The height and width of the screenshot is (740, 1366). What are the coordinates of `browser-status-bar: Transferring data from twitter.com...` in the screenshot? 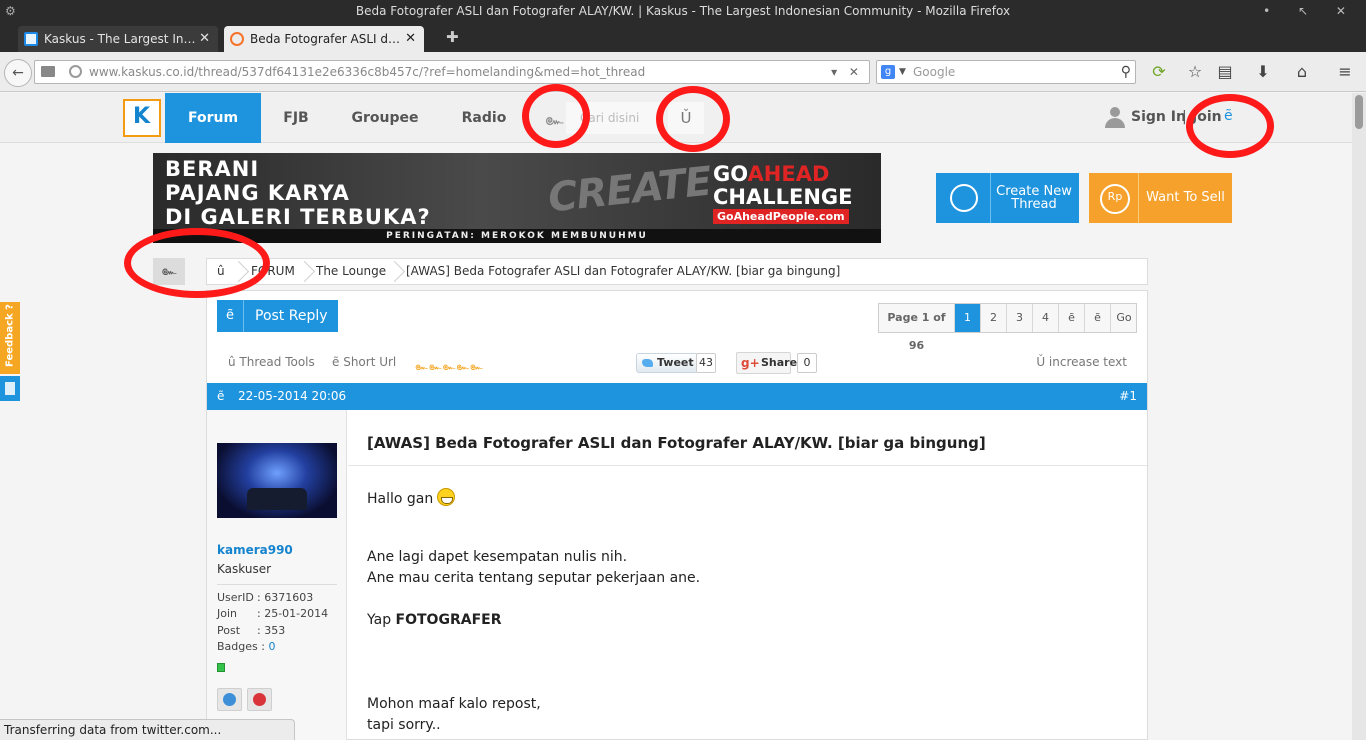 It's located at (147, 729).